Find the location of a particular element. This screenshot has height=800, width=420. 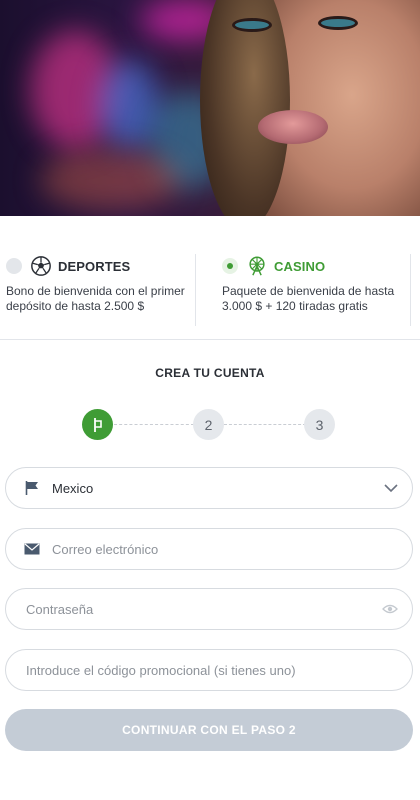

password-field: Contraseña is located at coordinates (209, 609).